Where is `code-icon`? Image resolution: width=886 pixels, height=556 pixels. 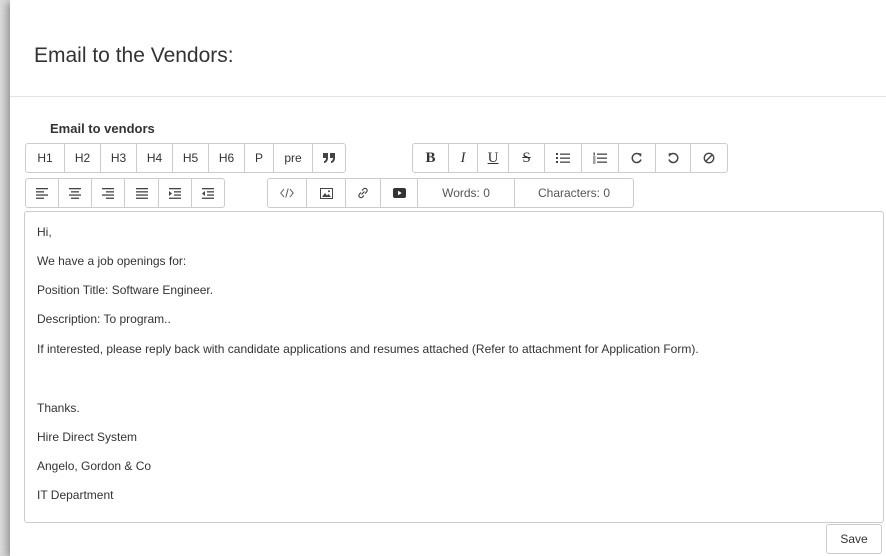
code-icon is located at coordinates (287, 193).